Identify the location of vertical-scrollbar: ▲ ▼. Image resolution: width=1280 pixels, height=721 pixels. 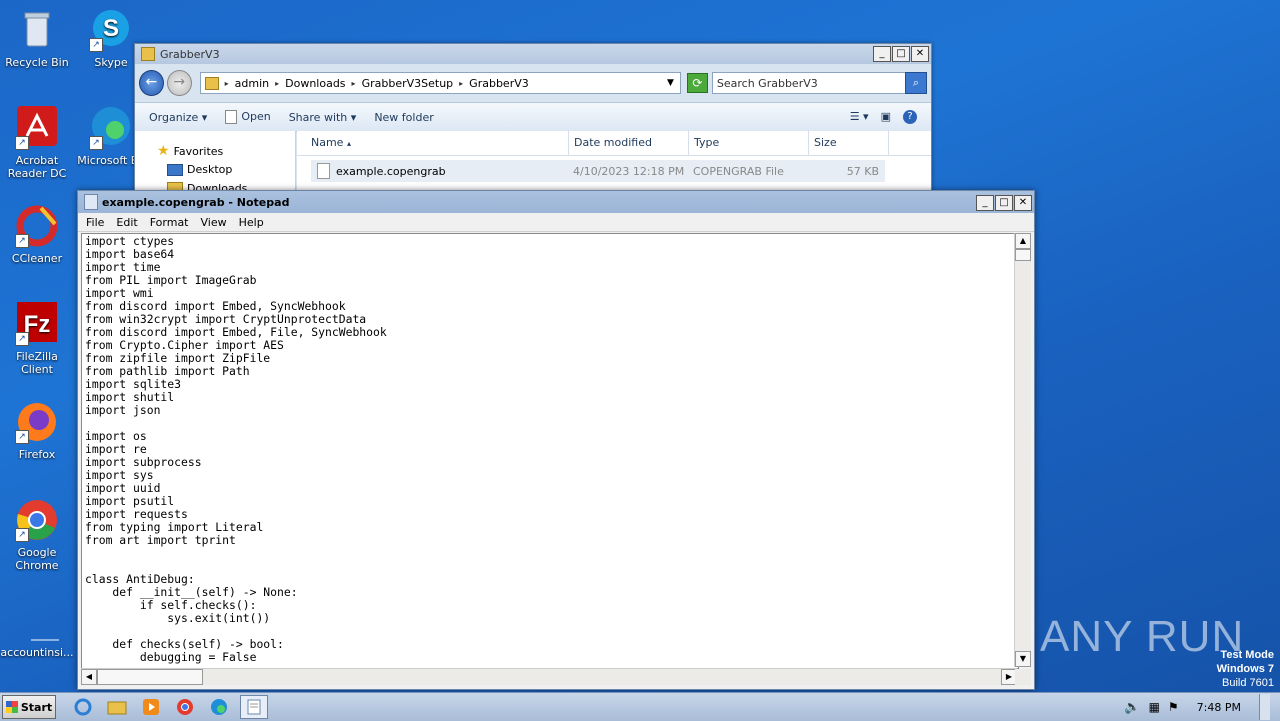
(1022, 450).